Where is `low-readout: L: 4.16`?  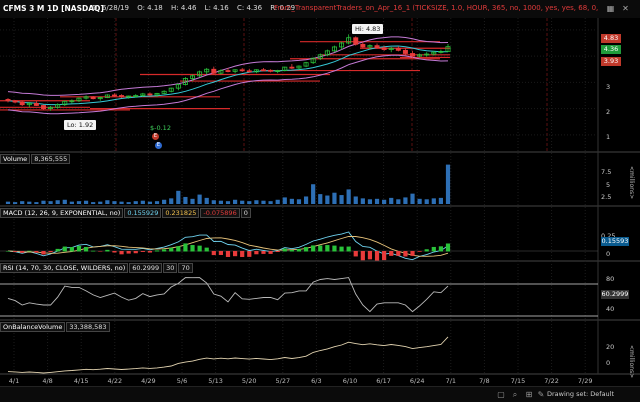 low-readout: L: 4.16 is located at coordinates (216, 8).